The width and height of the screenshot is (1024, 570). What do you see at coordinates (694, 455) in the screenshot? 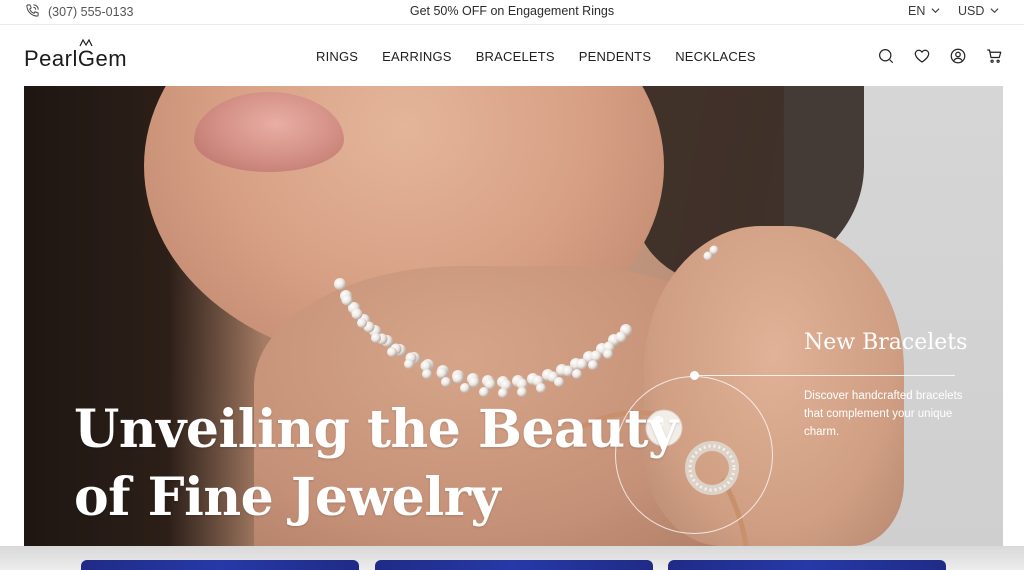
I see `hotspot-ring` at bounding box center [694, 455].